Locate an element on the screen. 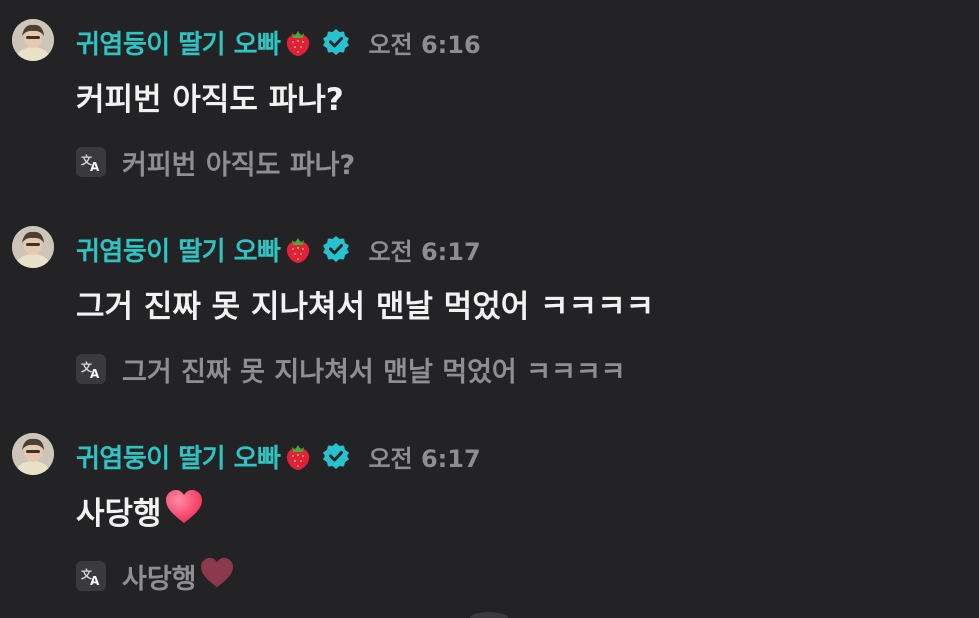  message-text: 커피번 아직도 파나? is located at coordinates (210, 96).